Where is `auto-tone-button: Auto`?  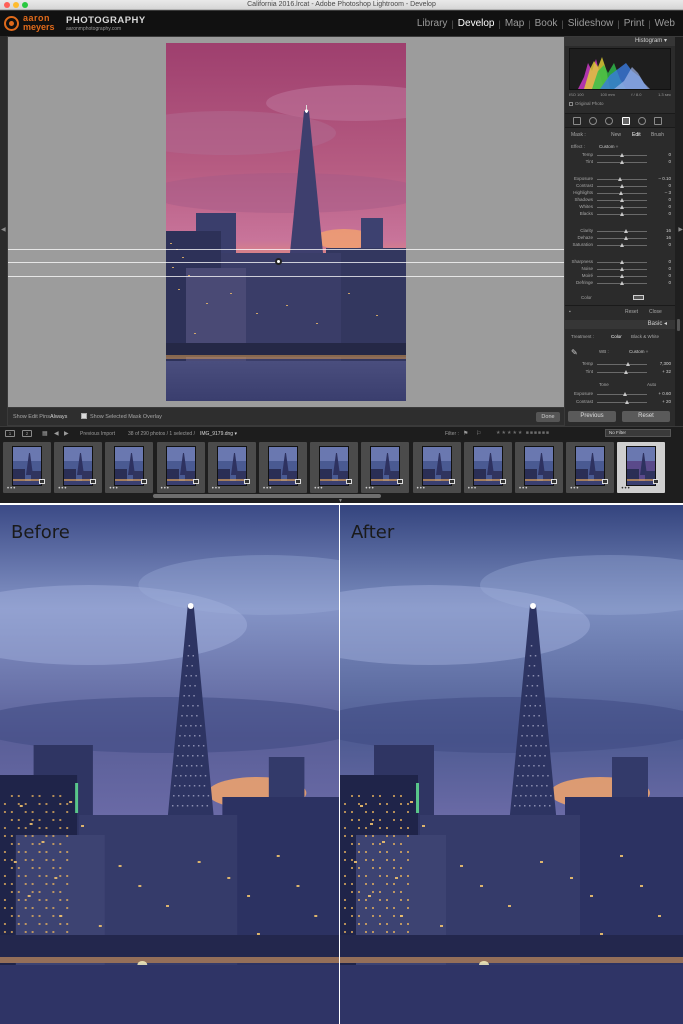
auto-tone-button: Auto is located at coordinates (651, 384).